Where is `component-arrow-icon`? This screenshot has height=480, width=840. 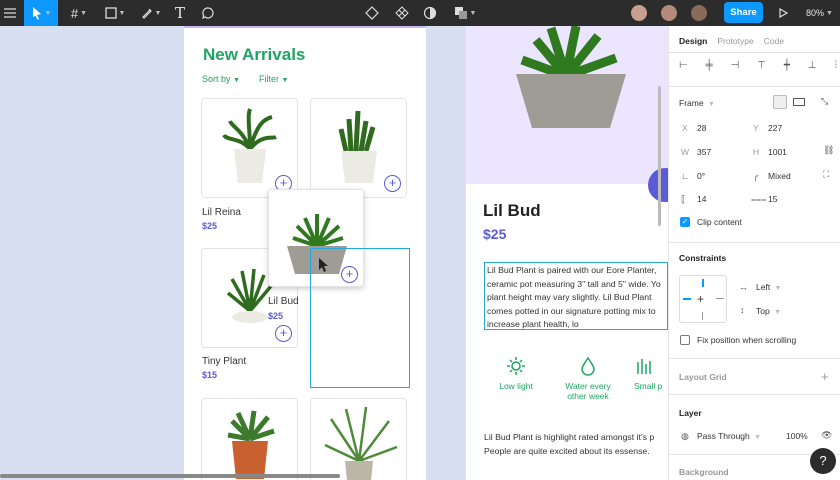 component-arrow-icon is located at coordinates (372, 13).